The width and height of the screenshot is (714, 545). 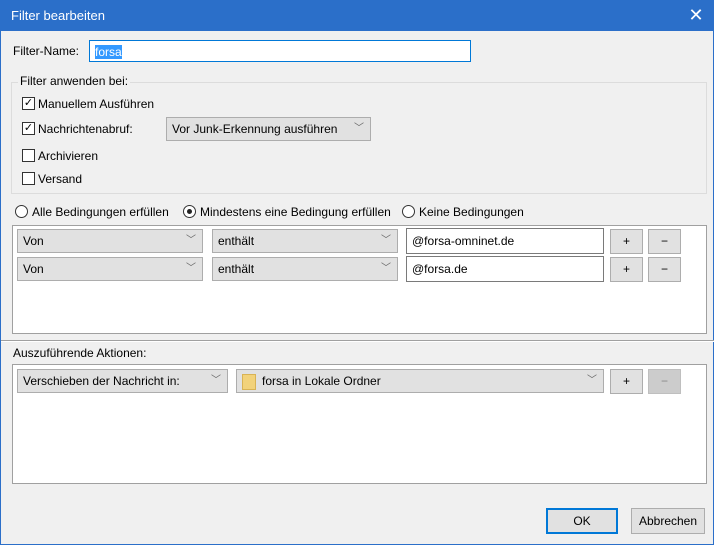 What do you see at coordinates (255, 129) in the screenshot?
I see `timing-value: Vor Junk-Erkennung ausführen` at bounding box center [255, 129].